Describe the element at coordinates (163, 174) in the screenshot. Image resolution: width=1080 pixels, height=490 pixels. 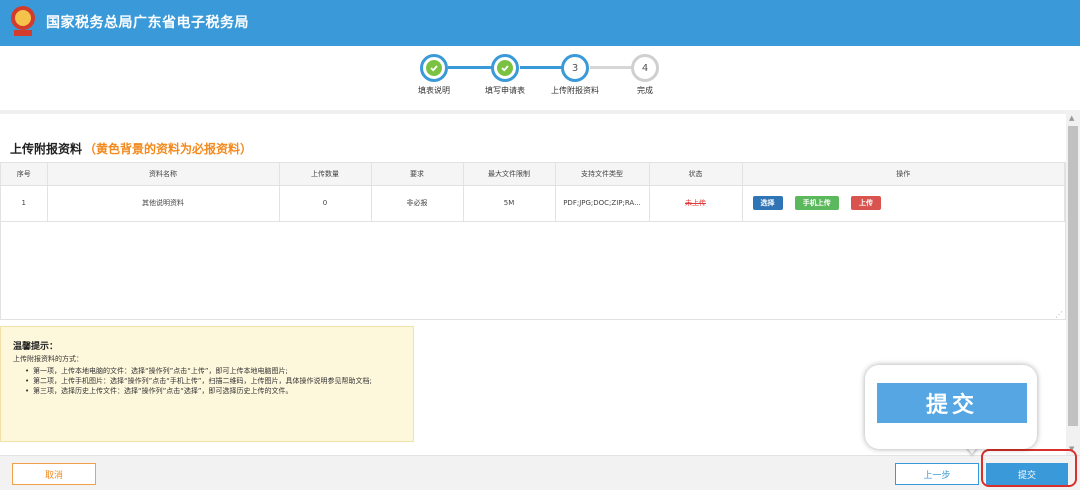
I see `column-header: 资料名称` at that location.